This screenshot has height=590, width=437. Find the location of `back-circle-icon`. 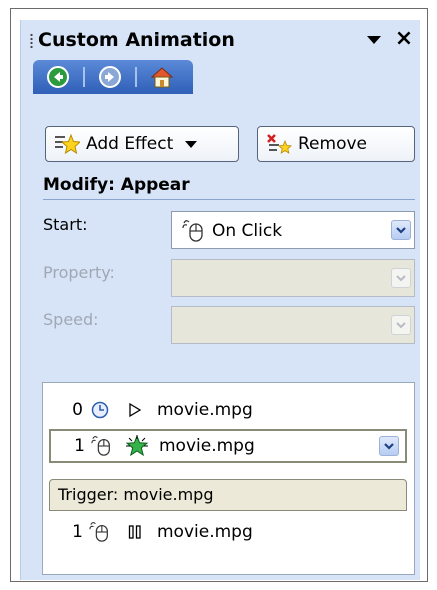

back-circle-icon is located at coordinates (58, 77).